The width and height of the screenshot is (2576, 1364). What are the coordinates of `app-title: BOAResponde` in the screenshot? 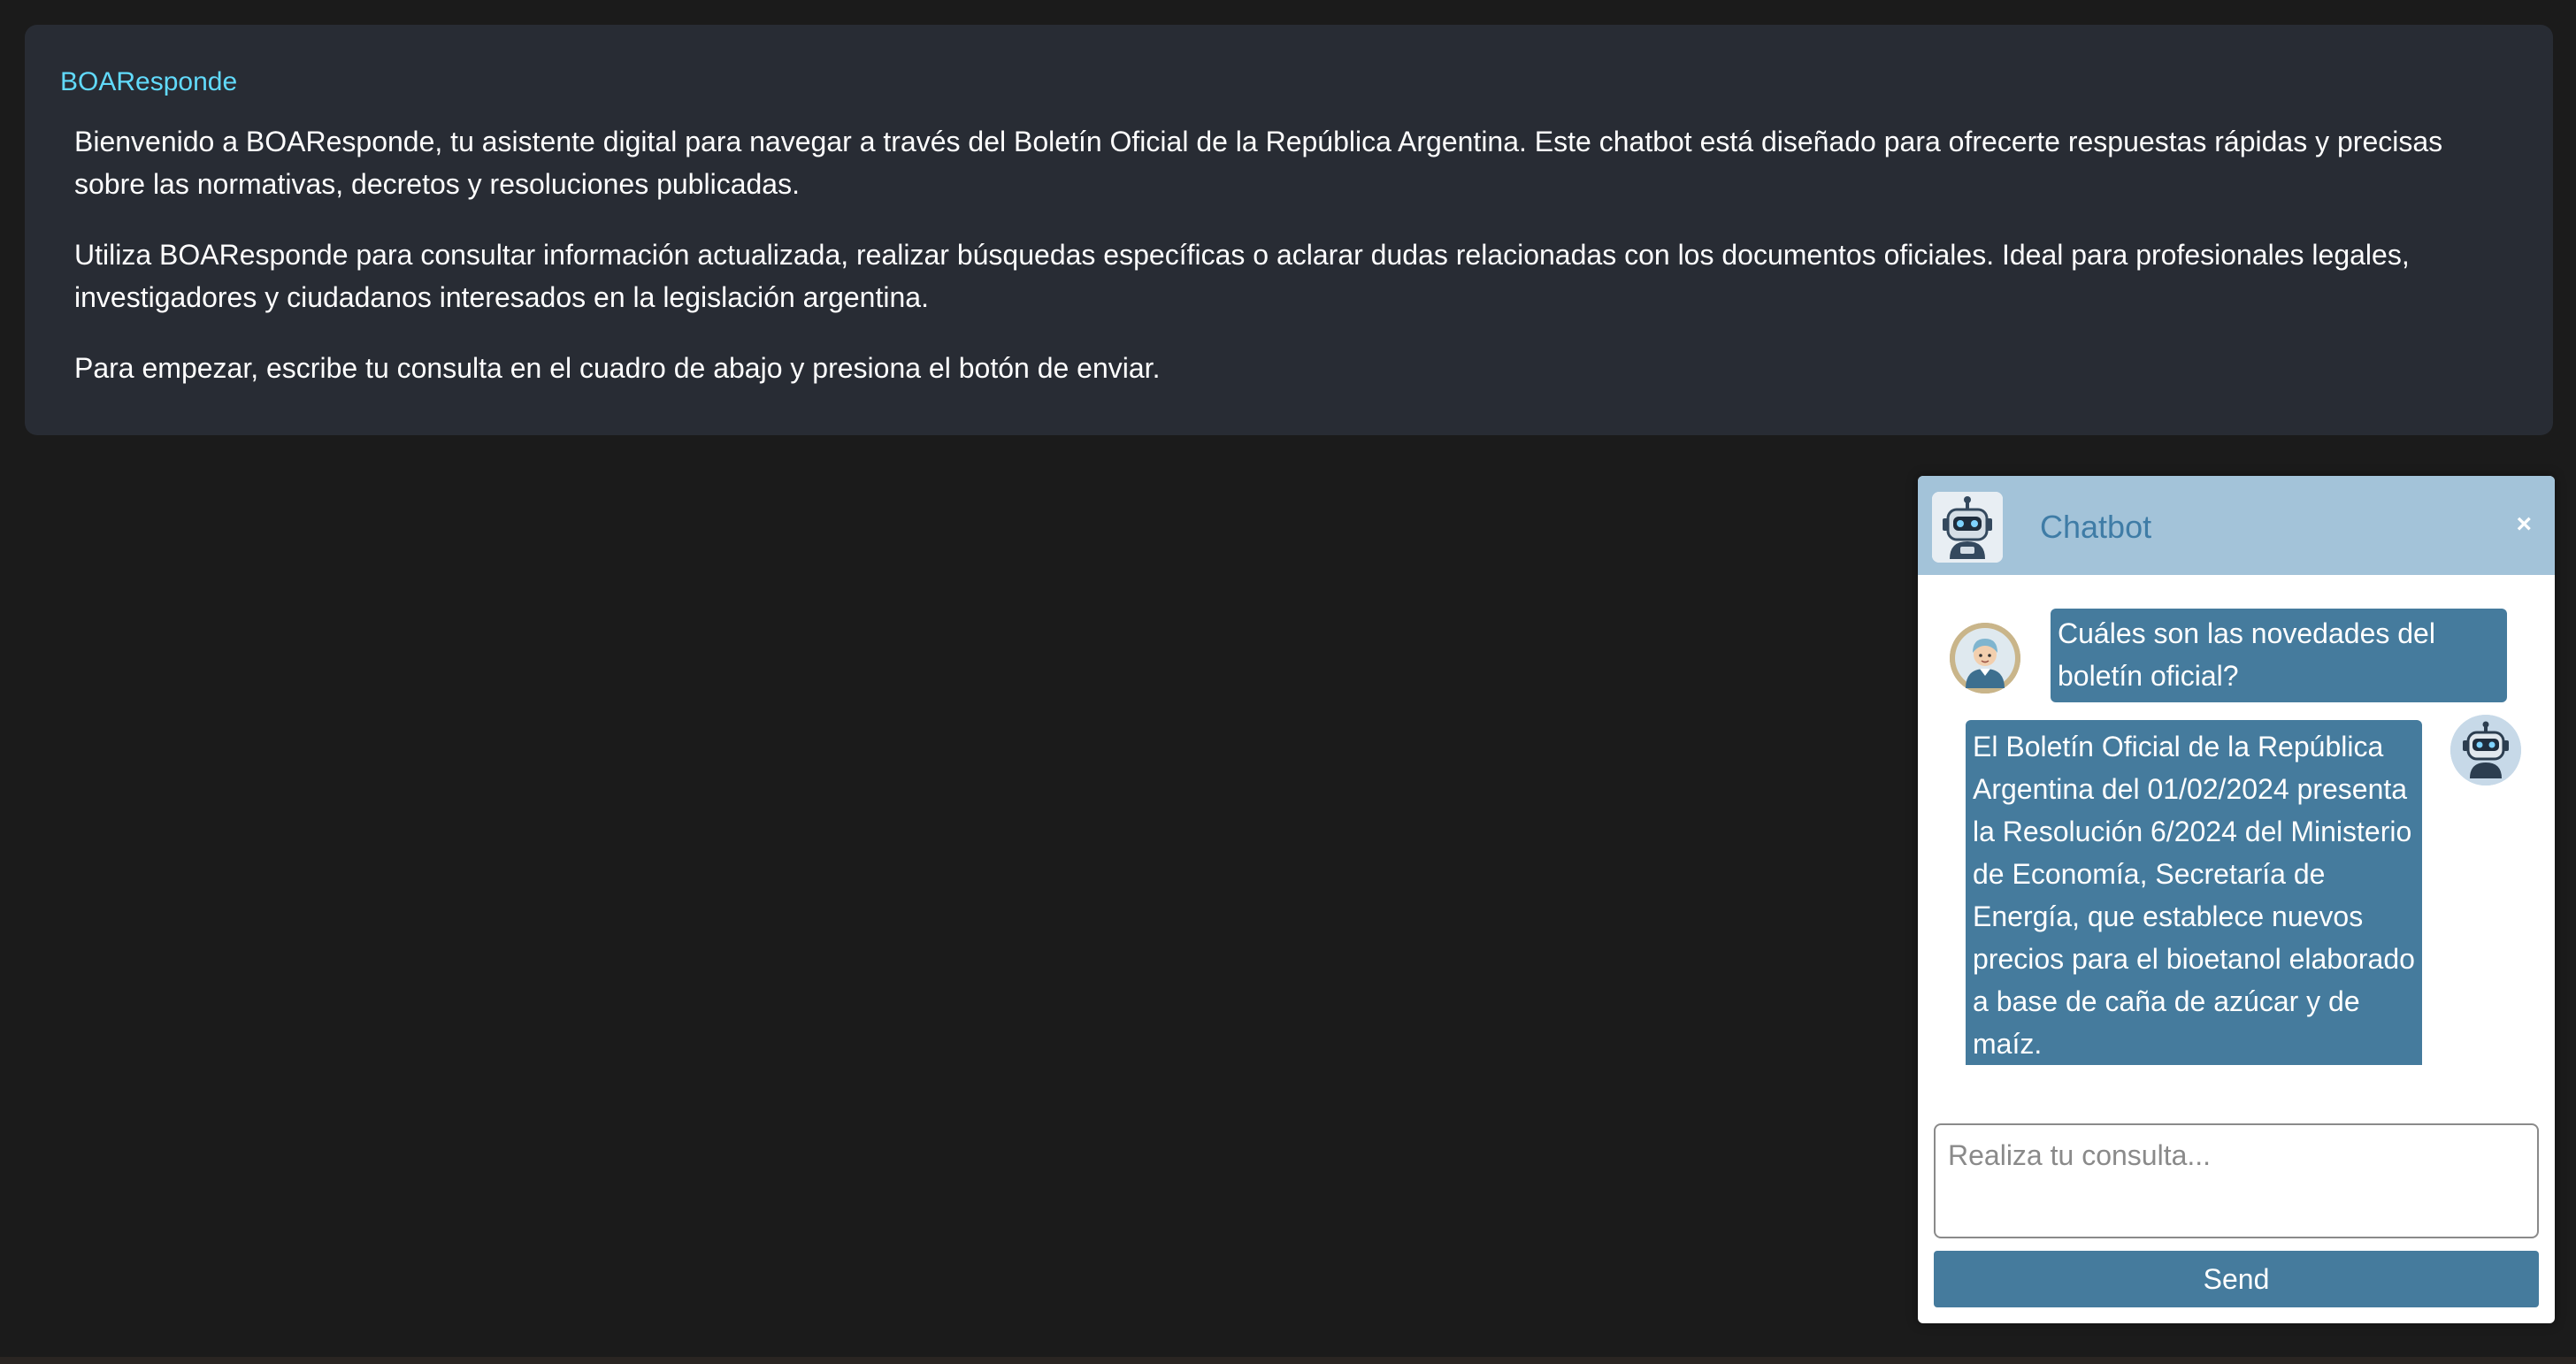 It's located at (149, 81).